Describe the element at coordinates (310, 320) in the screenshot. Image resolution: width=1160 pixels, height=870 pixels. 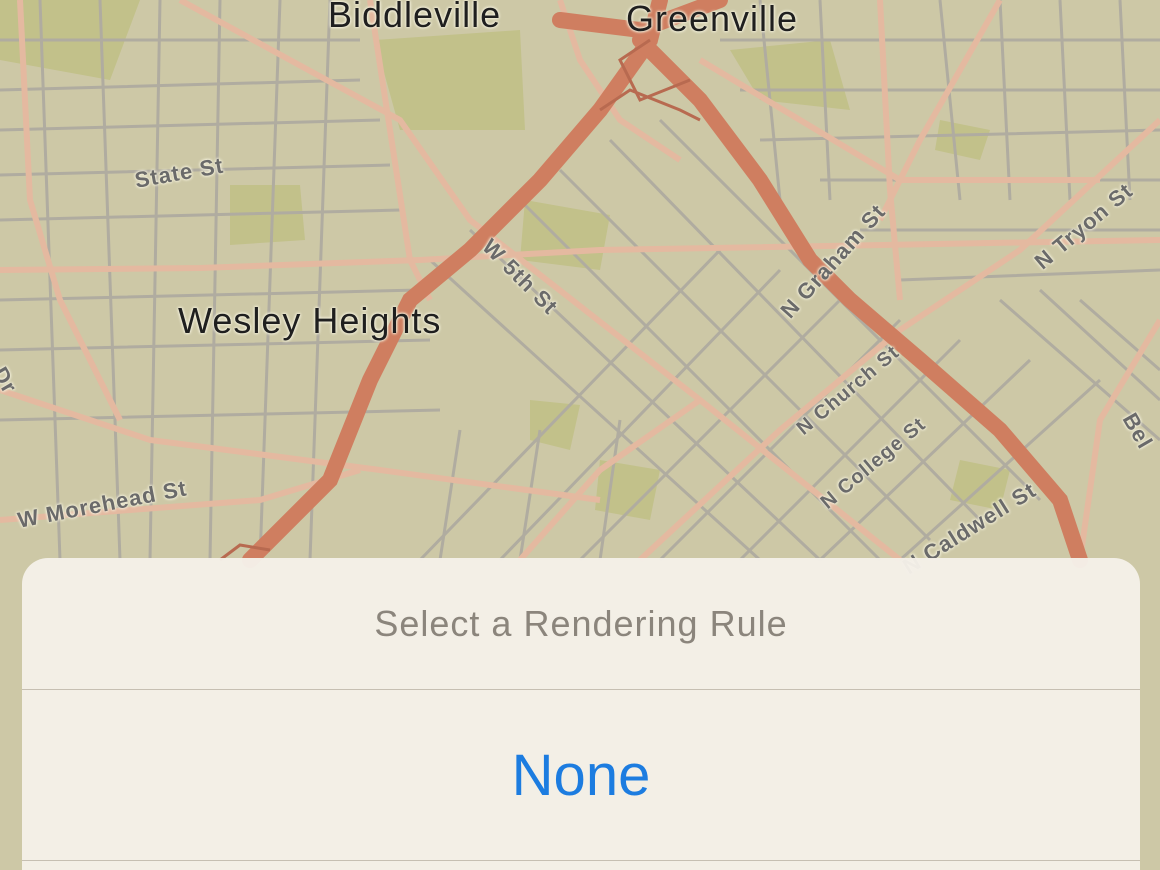
I see `place-label: Wesley Heights` at that location.